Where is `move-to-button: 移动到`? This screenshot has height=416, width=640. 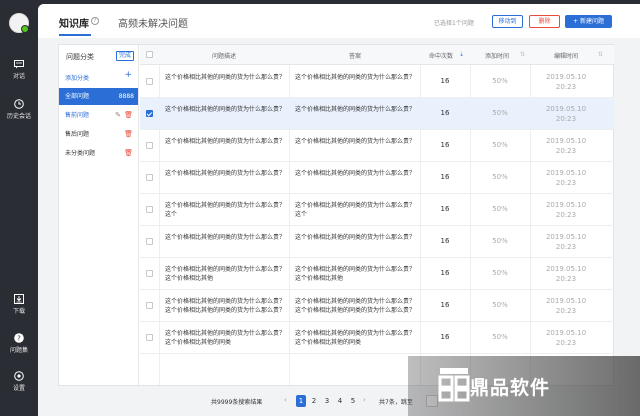
move-to-button: 移动到 is located at coordinates (507, 21).